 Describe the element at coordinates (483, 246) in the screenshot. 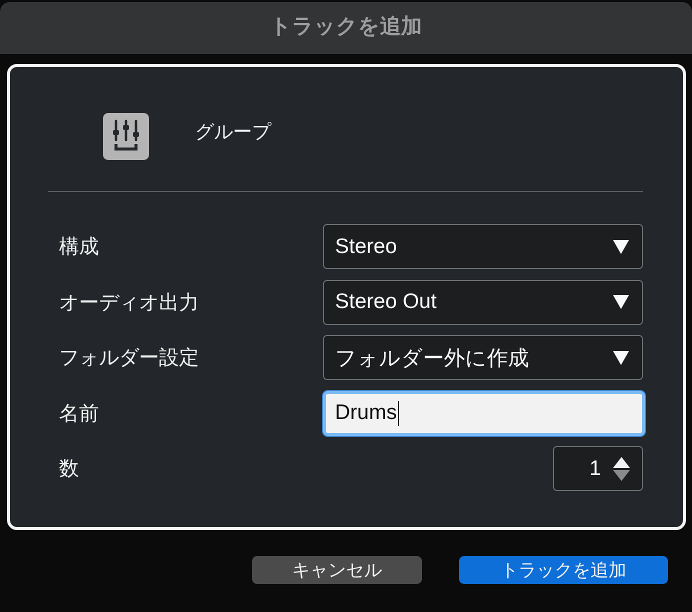

I see `dropdown: Stereo` at that location.